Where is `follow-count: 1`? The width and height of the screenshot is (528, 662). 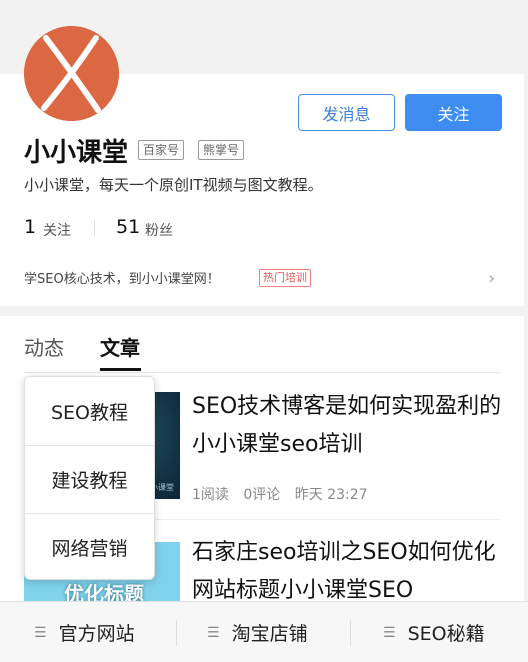
follow-count: 1 is located at coordinates (30, 227).